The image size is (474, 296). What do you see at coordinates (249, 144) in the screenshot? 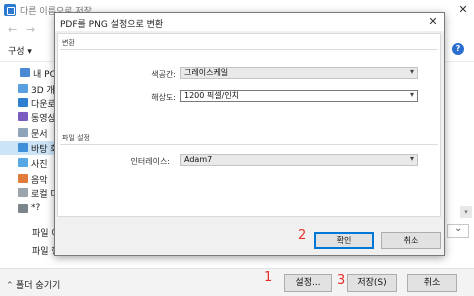
I see `file-settings-divider` at bounding box center [249, 144].